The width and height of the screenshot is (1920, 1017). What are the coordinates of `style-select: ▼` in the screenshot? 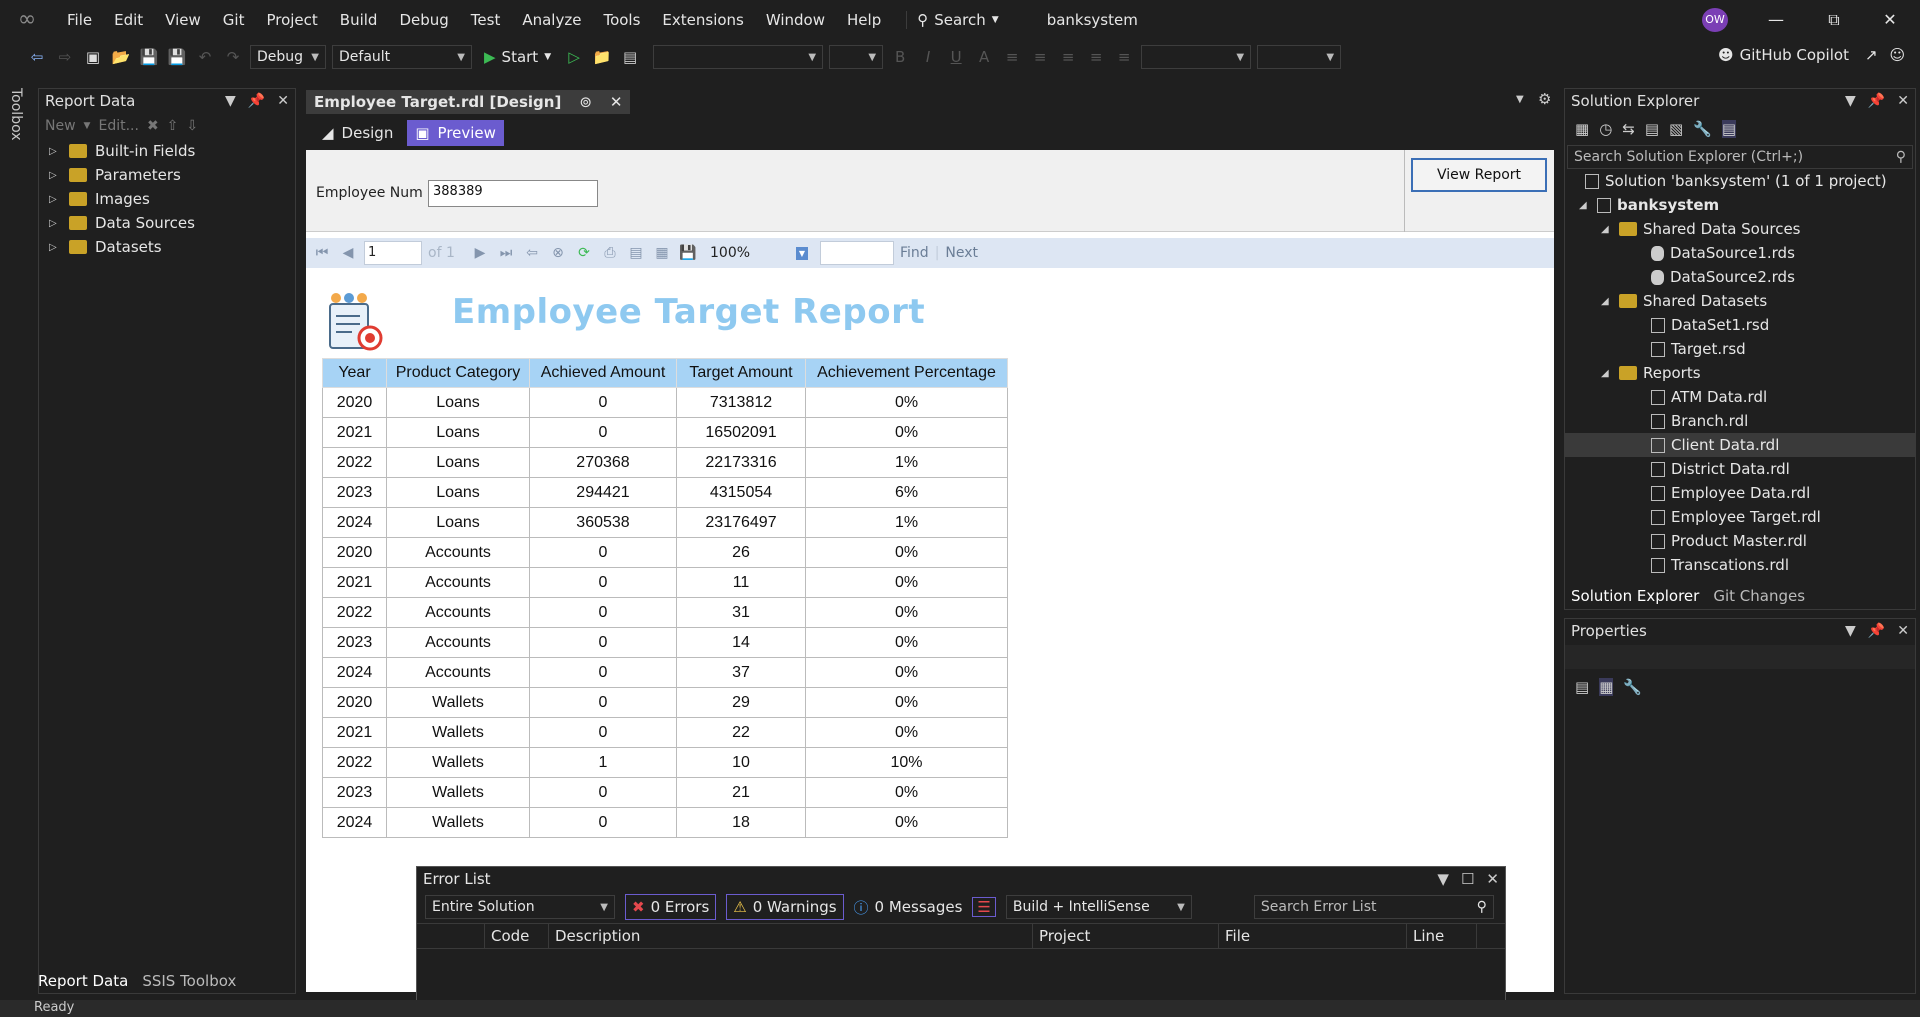 It's located at (1196, 57).